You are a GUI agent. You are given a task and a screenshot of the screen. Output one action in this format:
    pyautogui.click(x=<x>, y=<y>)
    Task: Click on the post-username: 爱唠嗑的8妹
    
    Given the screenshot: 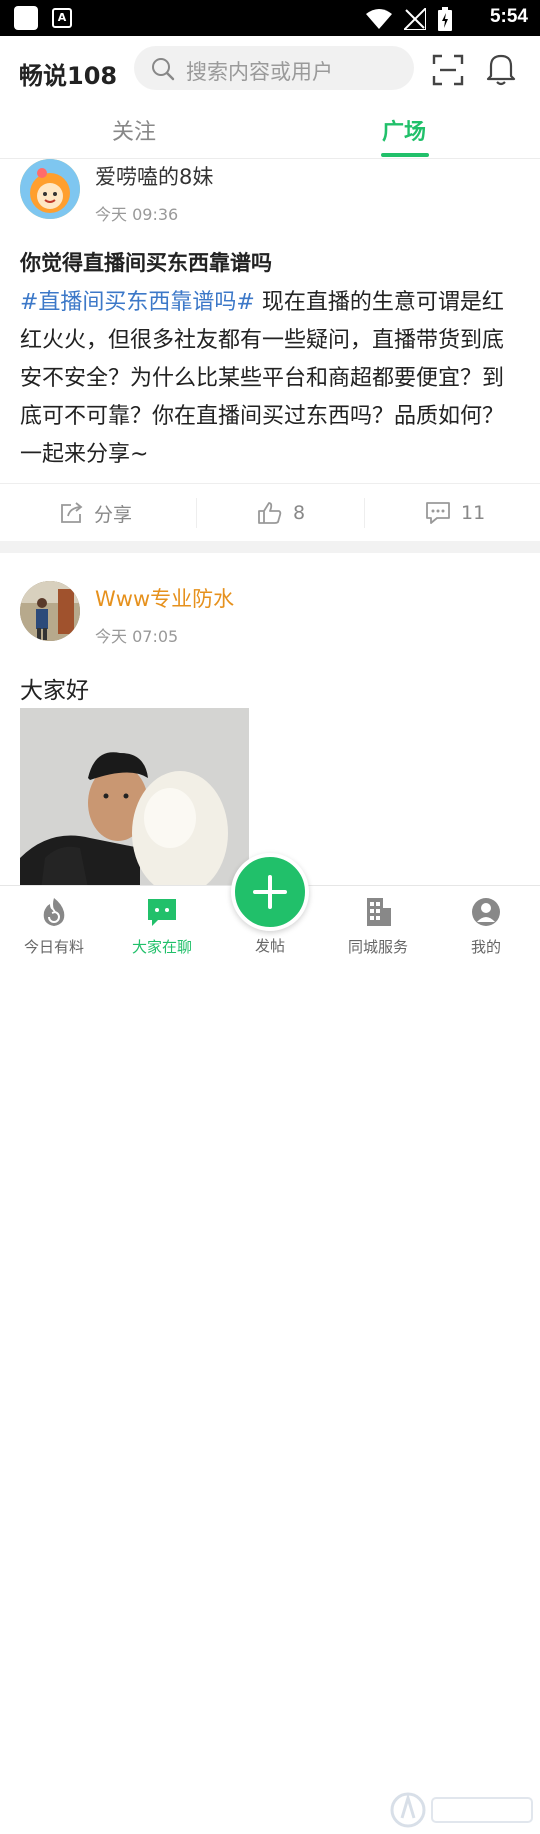 What is the action you would take?
    pyautogui.click(x=154, y=176)
    